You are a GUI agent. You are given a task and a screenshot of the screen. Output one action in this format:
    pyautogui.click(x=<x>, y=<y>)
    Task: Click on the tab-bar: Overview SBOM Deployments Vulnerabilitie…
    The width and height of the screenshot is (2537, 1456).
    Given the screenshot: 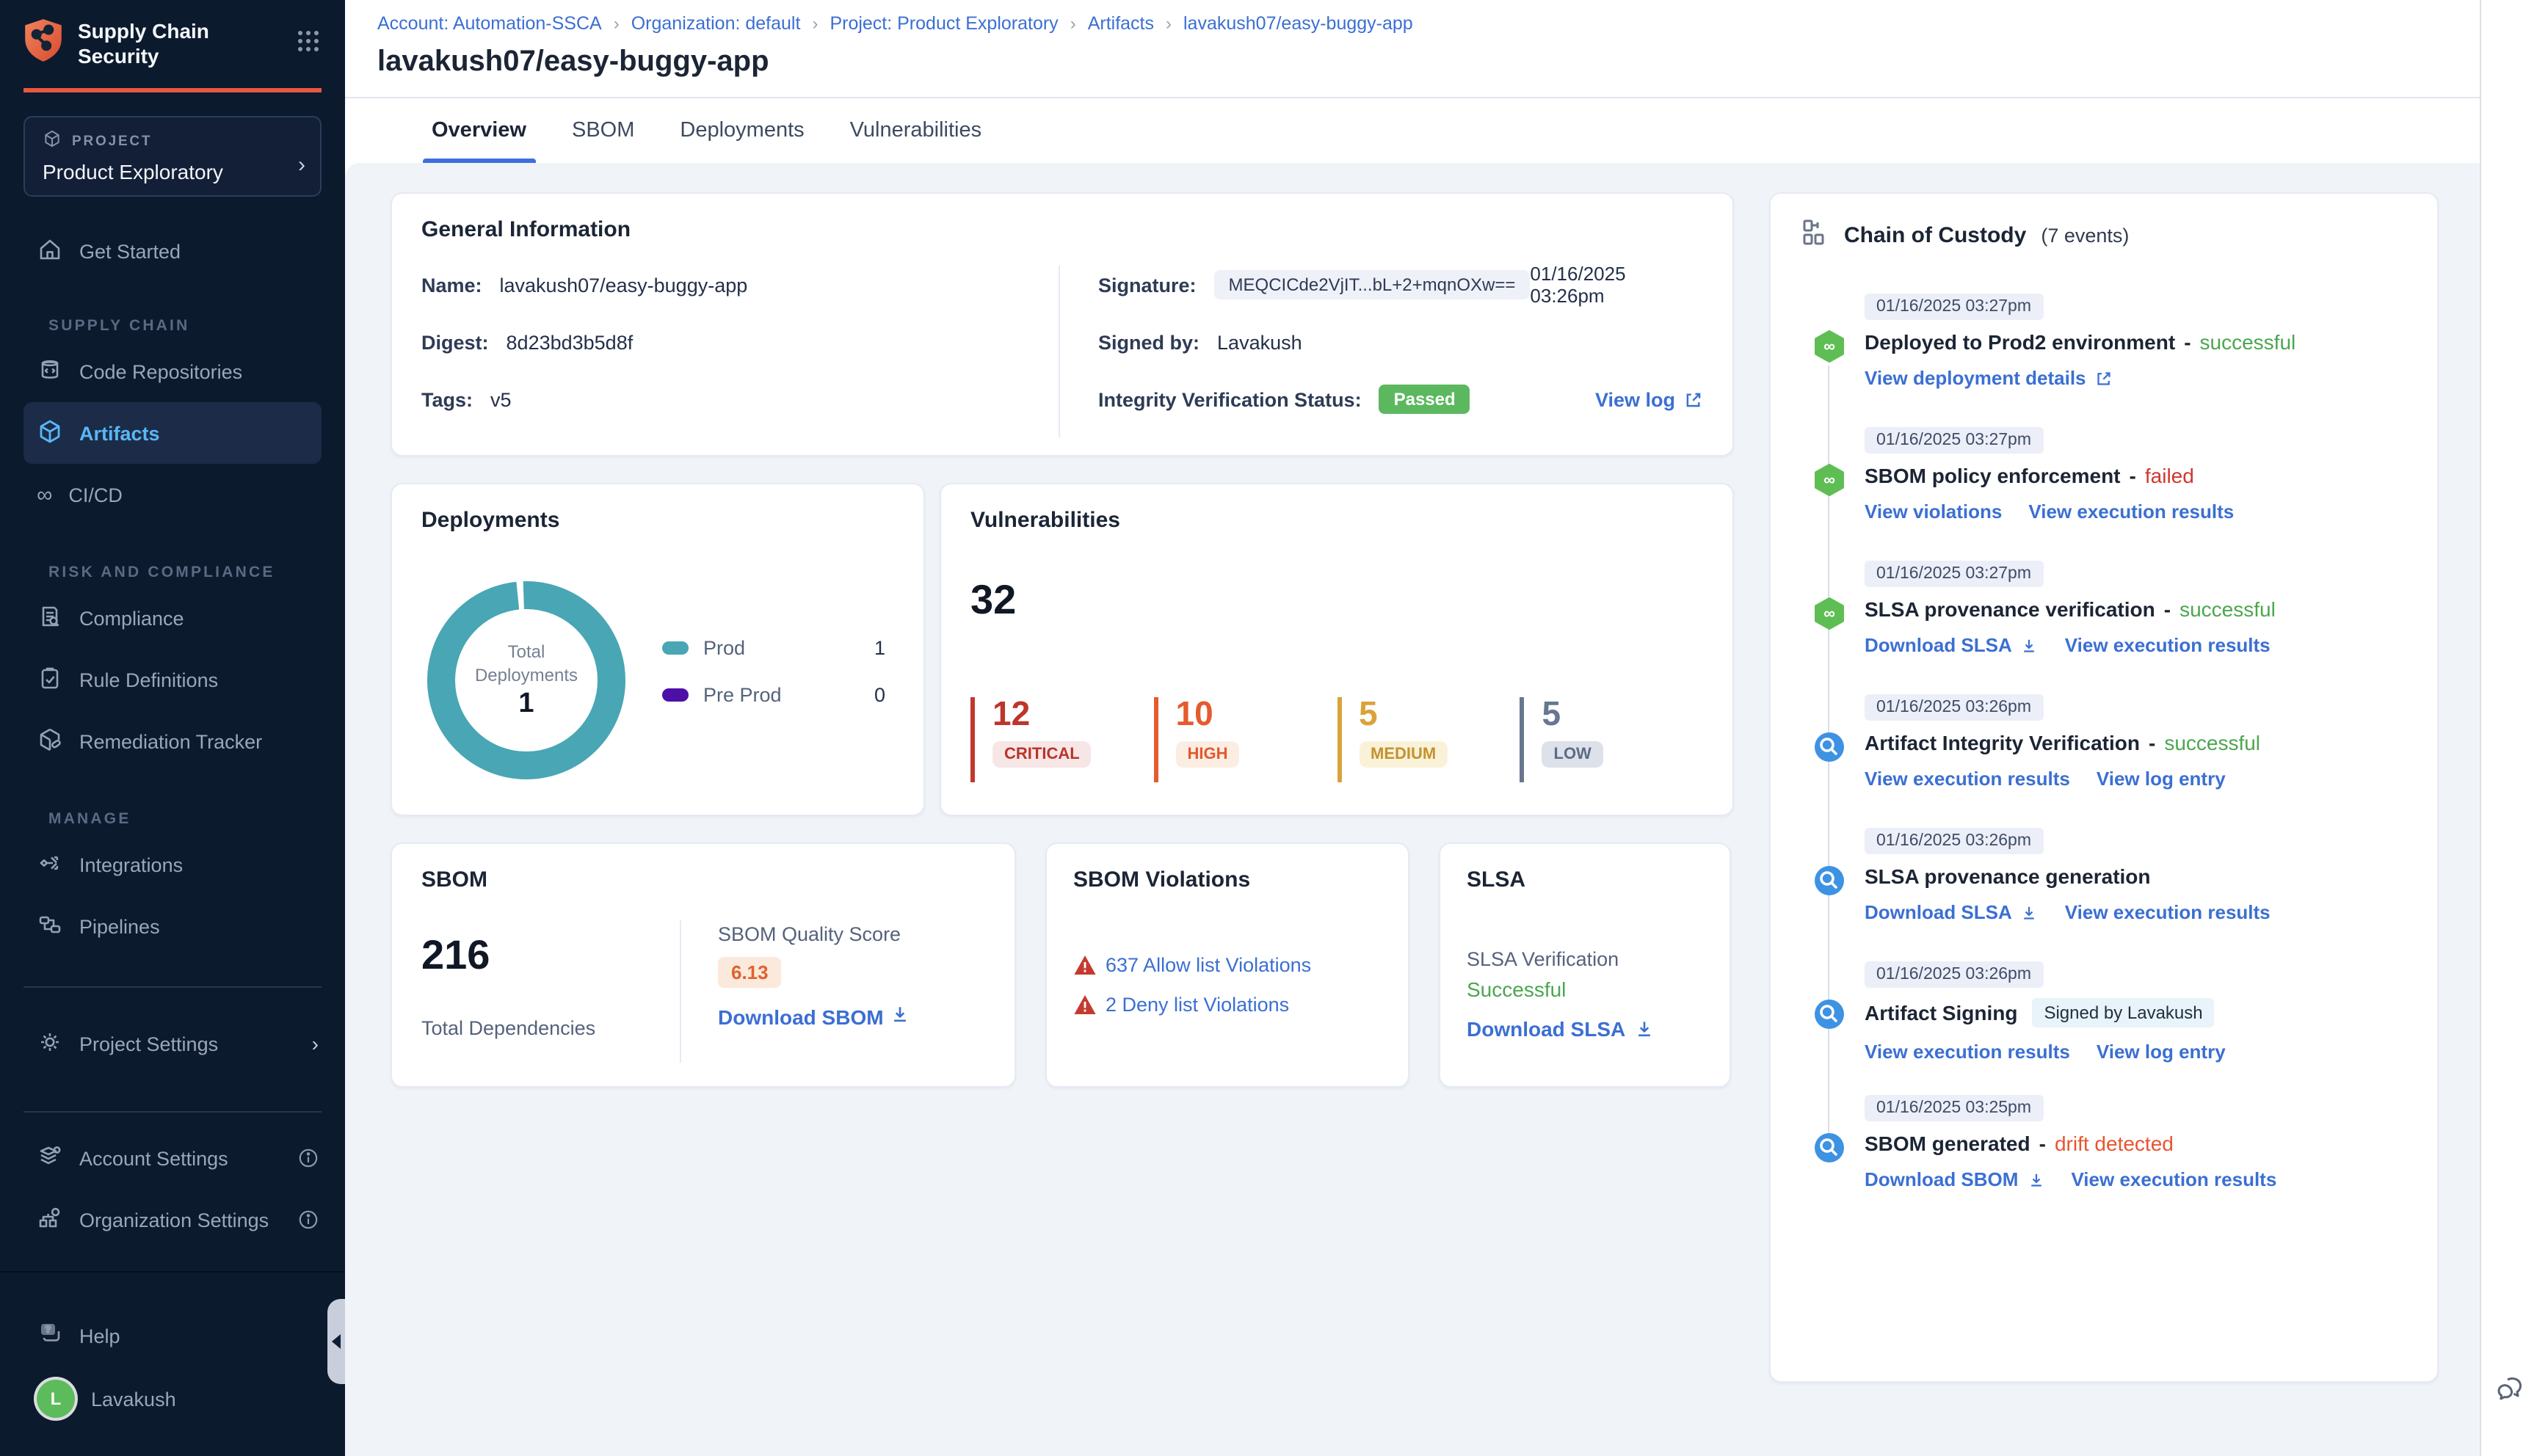 What is the action you would take?
    pyautogui.click(x=1412, y=130)
    